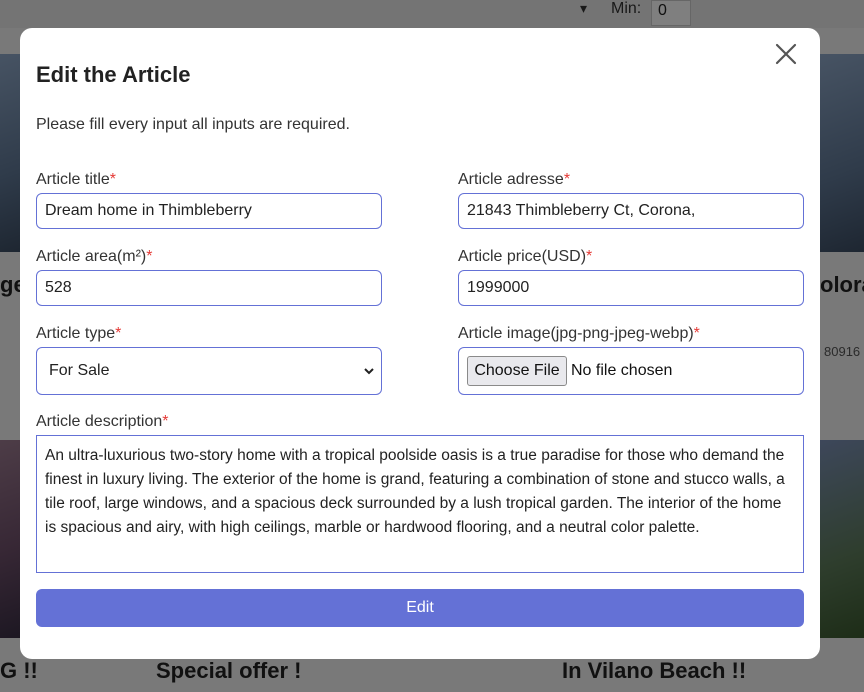 The width and height of the screenshot is (864, 692). I want to click on label-text: Article image(jpg-png-jpeg-webp), so click(576, 333).